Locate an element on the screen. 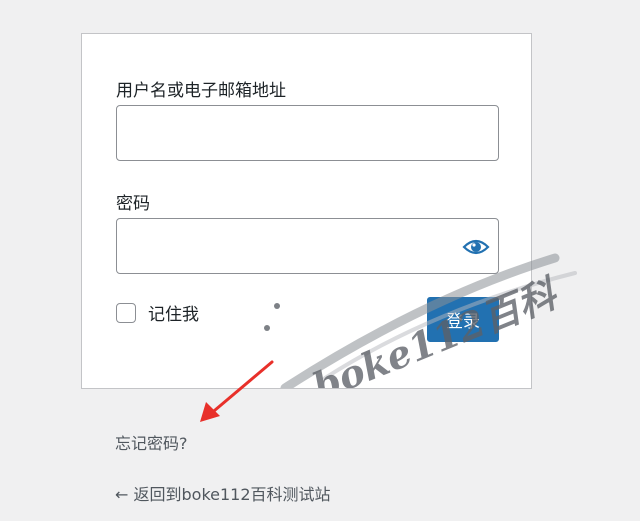  show-password-button is located at coordinates (476, 247).